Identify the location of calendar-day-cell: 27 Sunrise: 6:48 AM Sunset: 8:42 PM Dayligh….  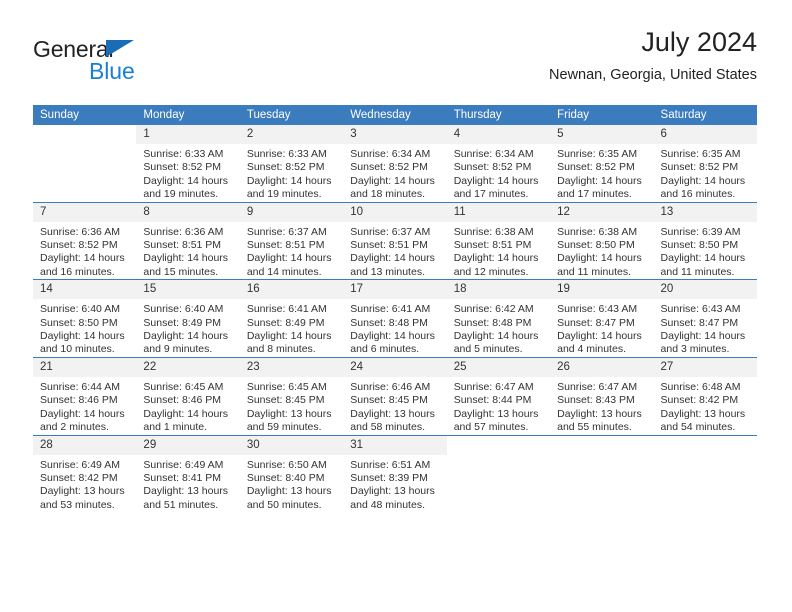
(705, 395).